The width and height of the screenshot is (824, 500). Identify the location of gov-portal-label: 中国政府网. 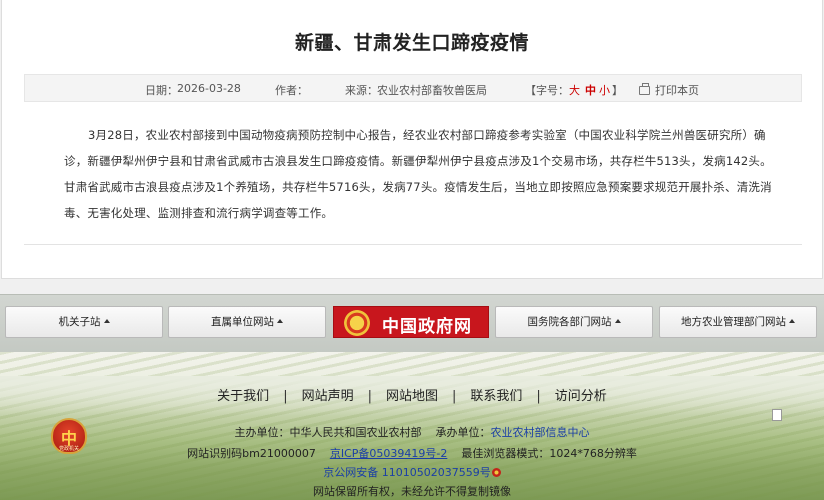
(427, 327).